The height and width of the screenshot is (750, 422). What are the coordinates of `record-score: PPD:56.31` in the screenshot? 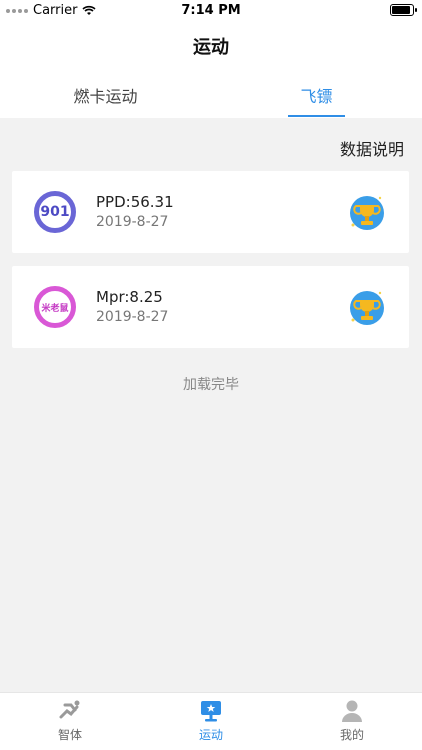 It's located at (135, 202).